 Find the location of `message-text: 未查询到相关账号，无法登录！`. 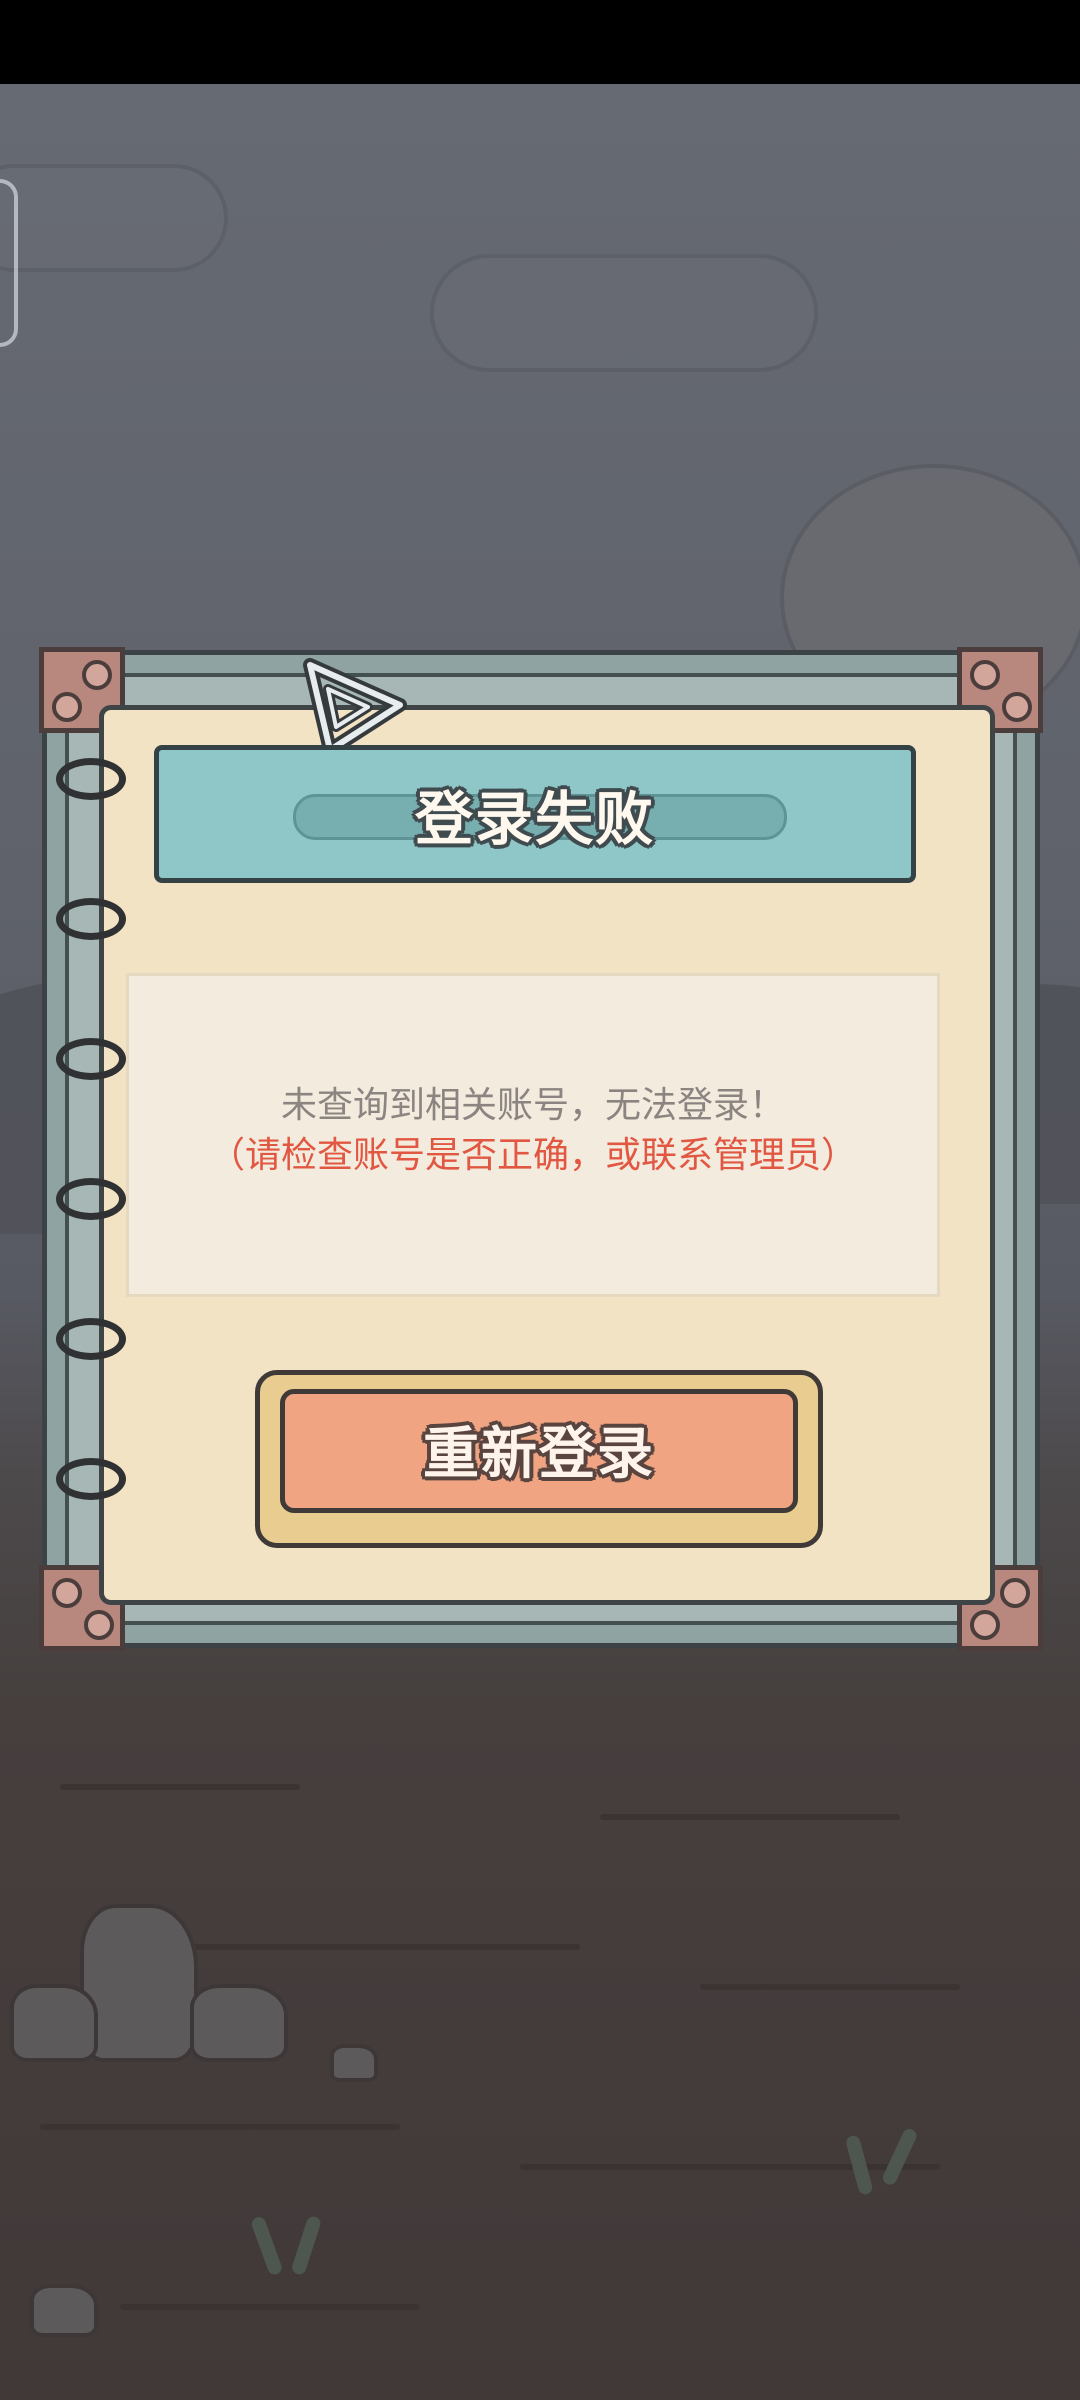

message-text: 未查询到相关账号，无法登录！ is located at coordinates (532, 1105).